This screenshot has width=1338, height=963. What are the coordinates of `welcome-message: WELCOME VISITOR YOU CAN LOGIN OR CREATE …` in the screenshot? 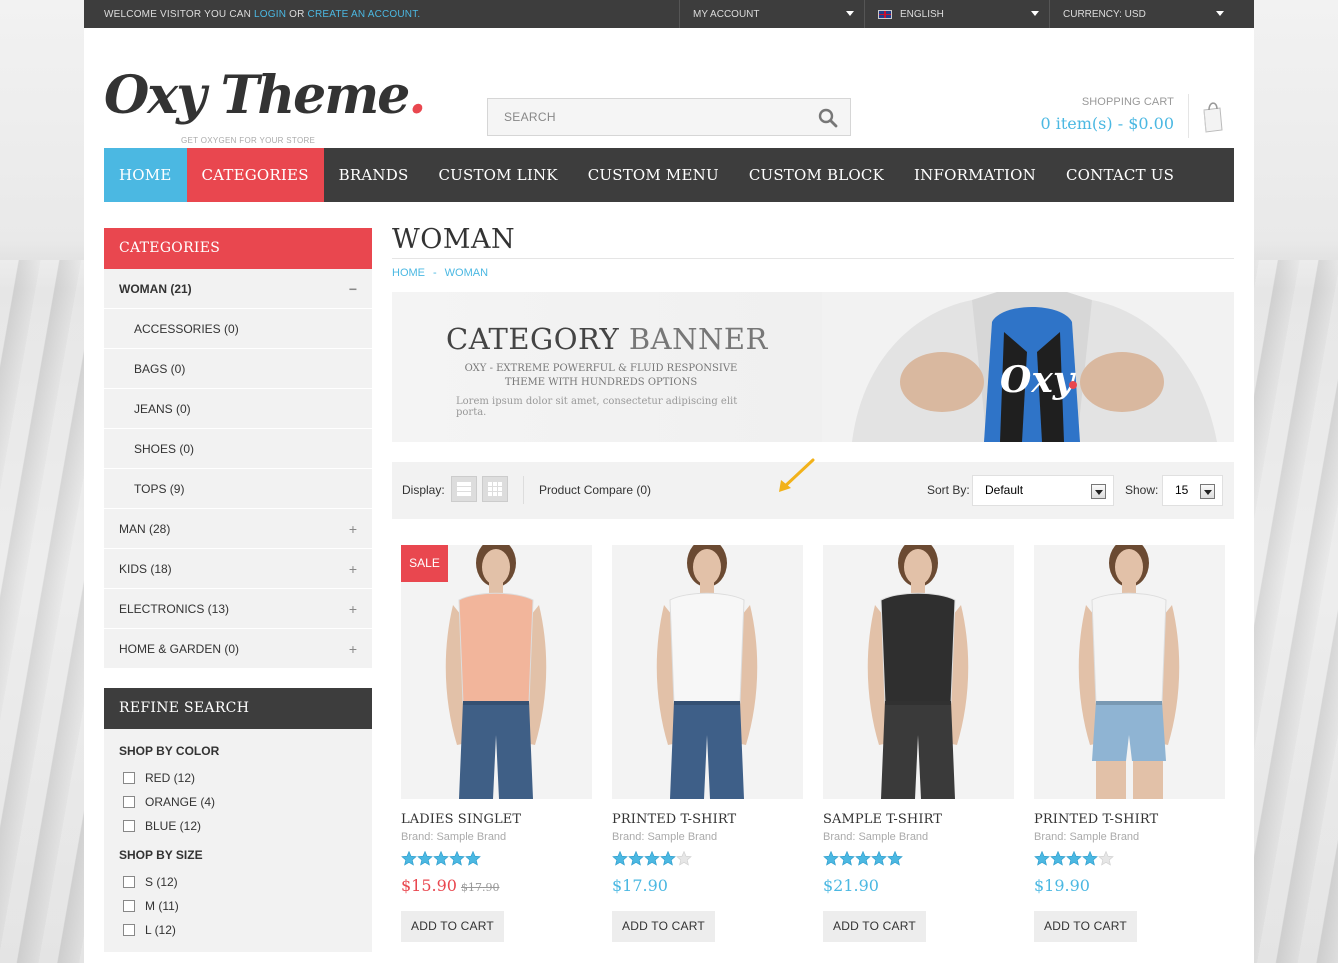 It's located at (262, 14).